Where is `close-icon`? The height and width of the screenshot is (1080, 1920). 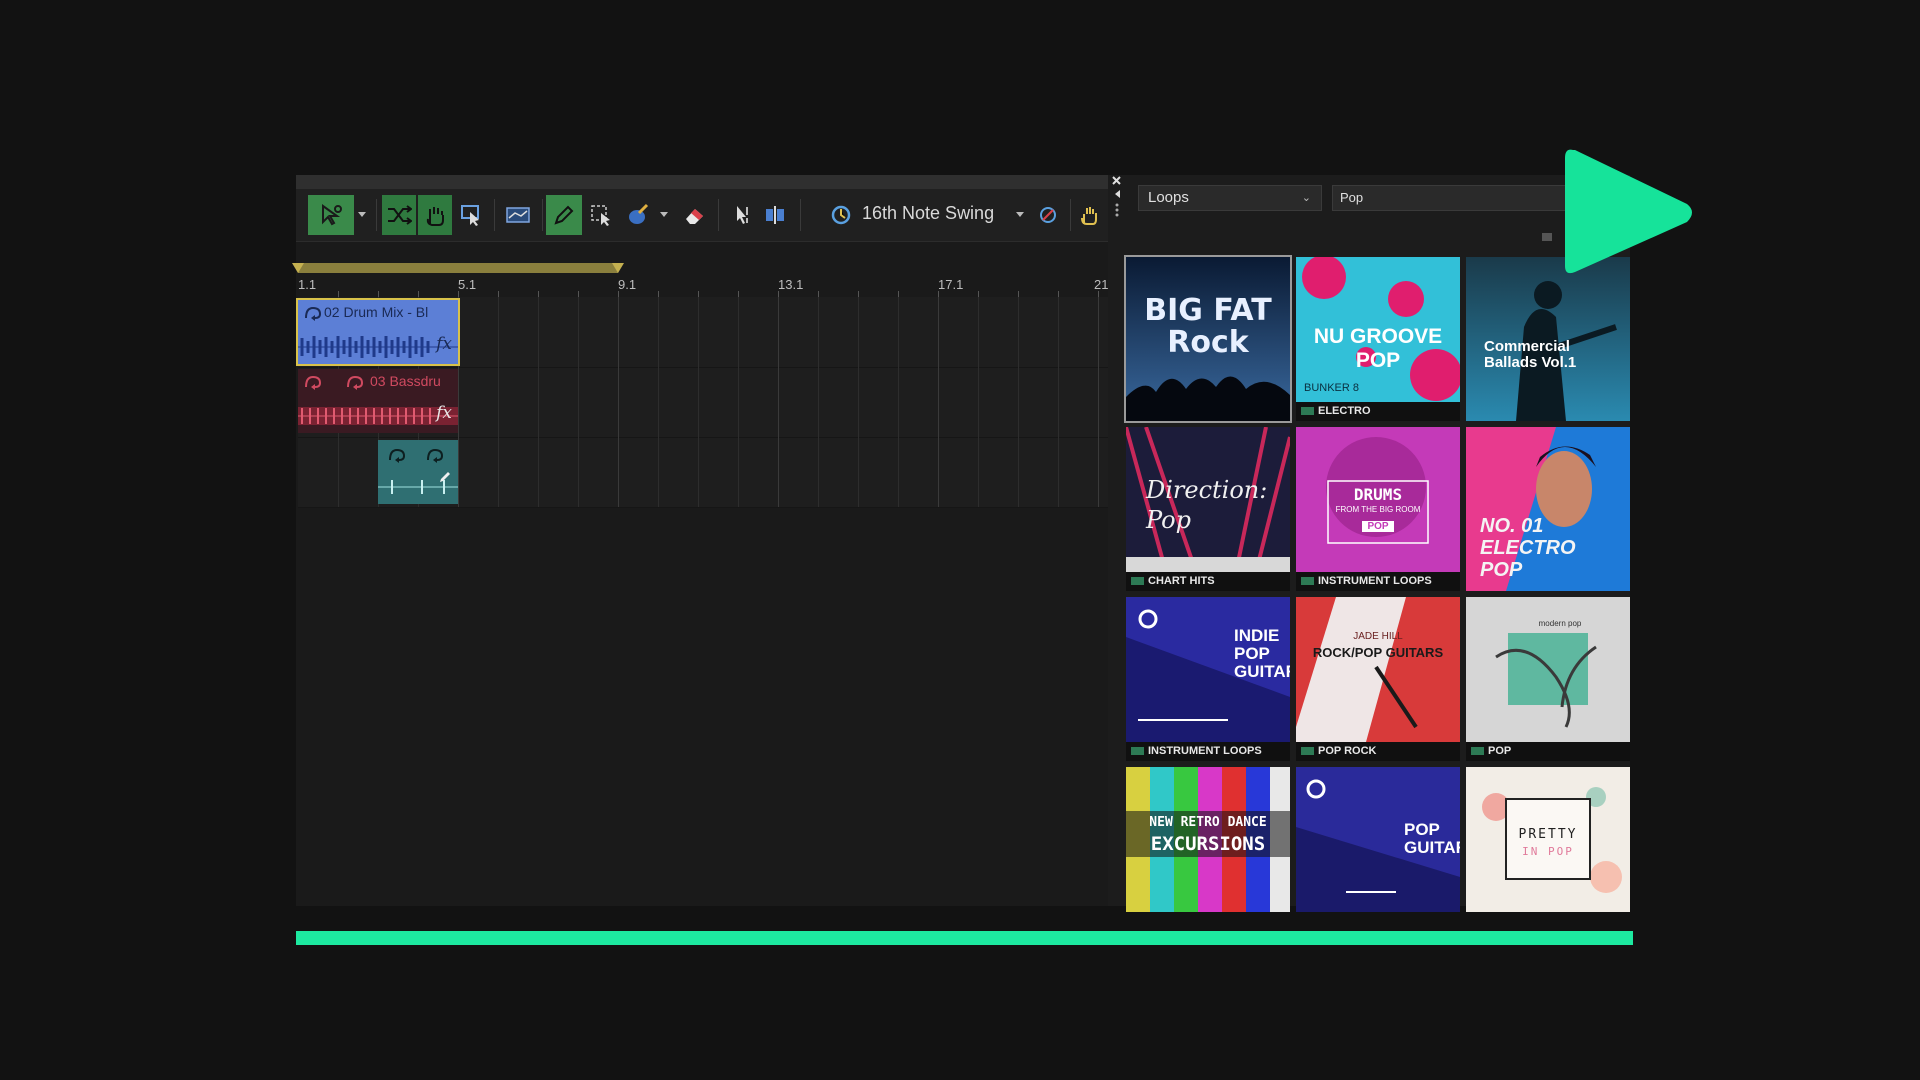 close-icon is located at coordinates (1117, 205).